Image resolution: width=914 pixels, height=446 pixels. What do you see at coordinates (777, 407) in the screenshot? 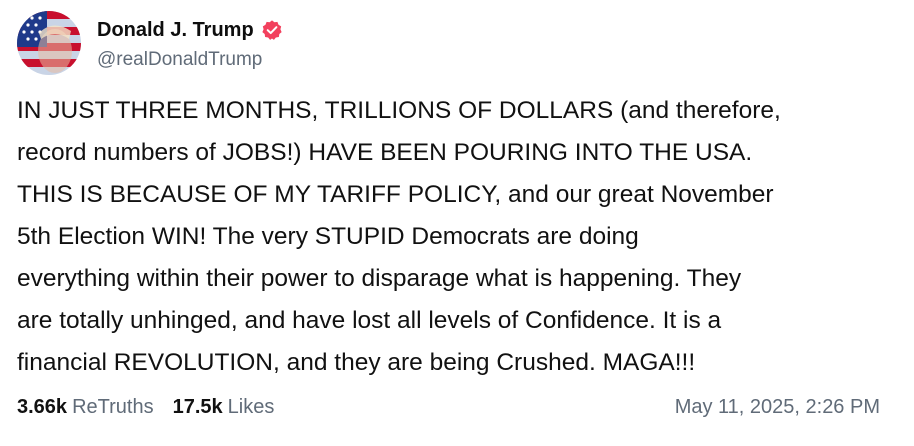
I see `post-timestamp: May 11, 2025, 2:26 PM` at bounding box center [777, 407].